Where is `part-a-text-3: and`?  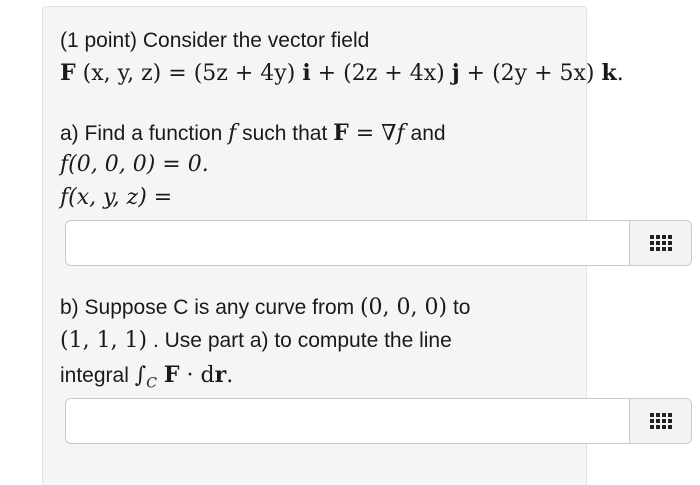 part-a-text-3: and is located at coordinates (425, 133).